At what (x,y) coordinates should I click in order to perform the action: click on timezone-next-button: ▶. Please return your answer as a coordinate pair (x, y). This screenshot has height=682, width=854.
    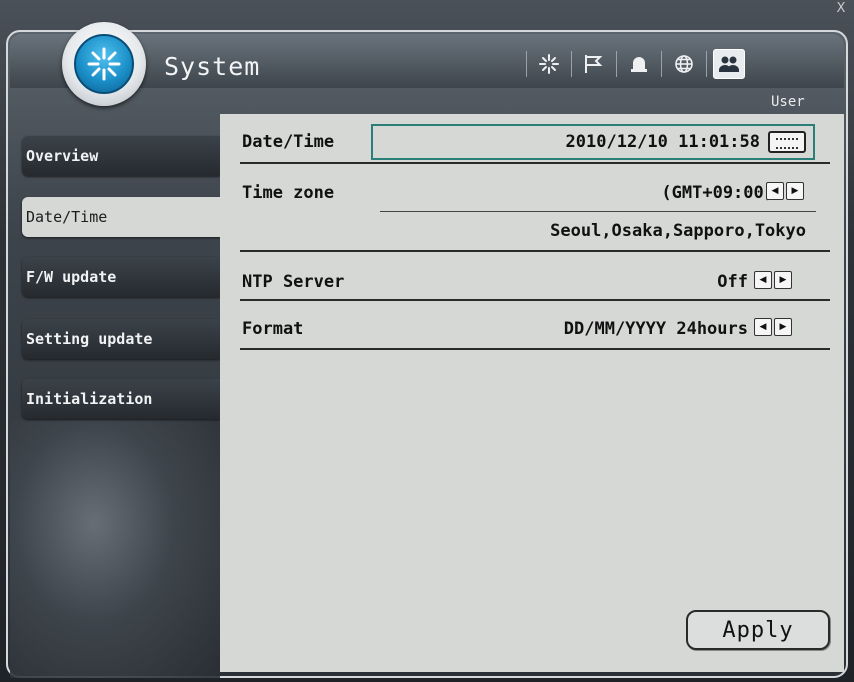
    Looking at the image, I should click on (795, 191).